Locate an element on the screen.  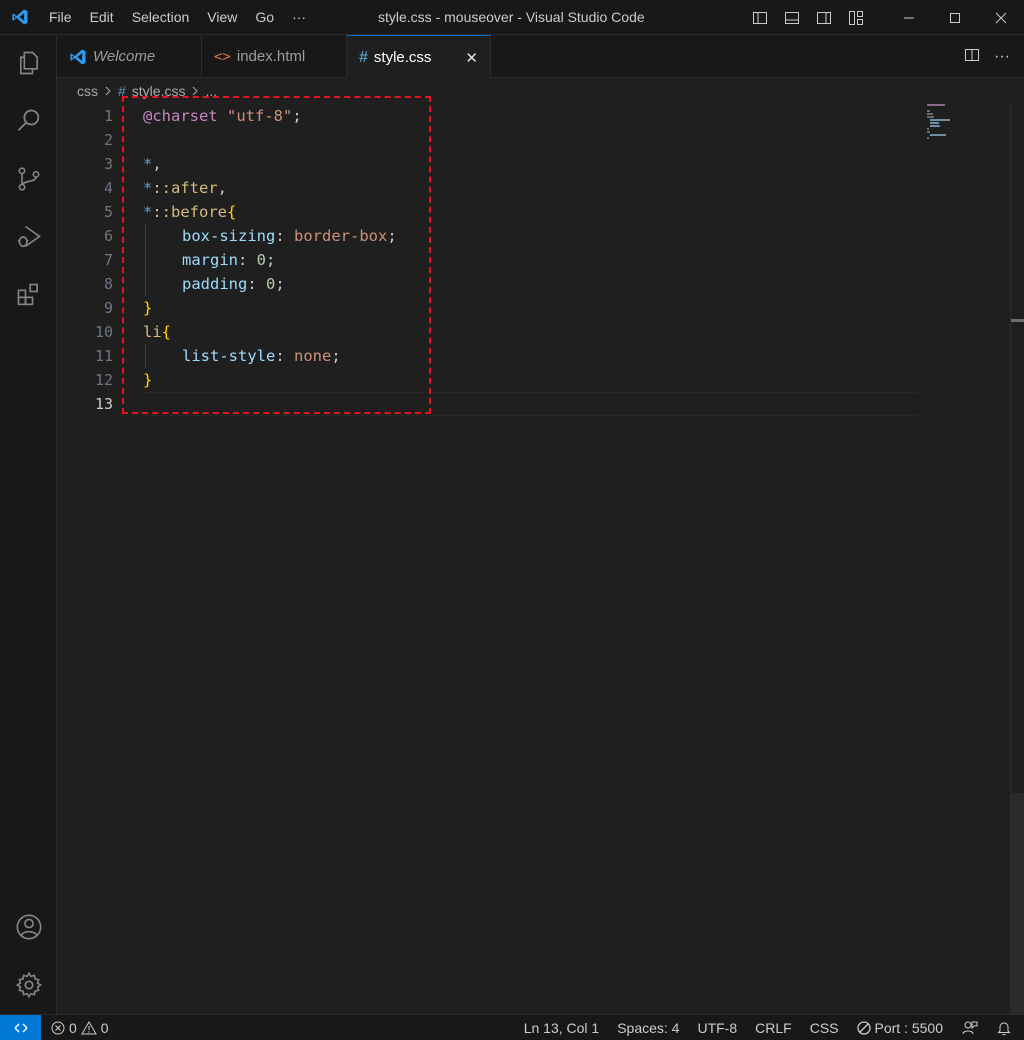
menu-file: File is located at coordinates (60, 17).